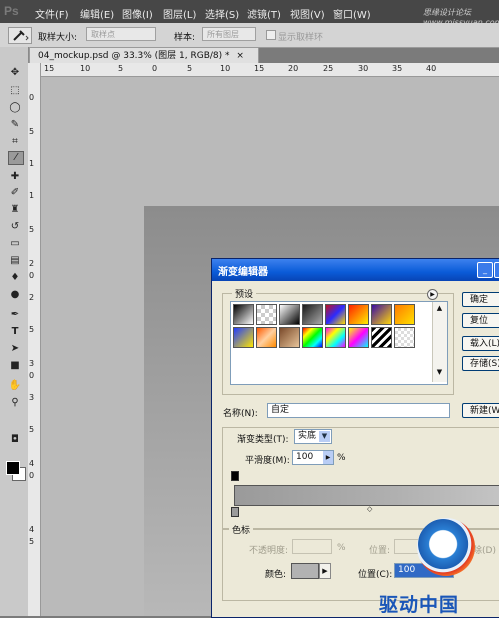  Describe the element at coordinates (15, 73) in the screenshot. I see `move-icon: ✥` at that location.